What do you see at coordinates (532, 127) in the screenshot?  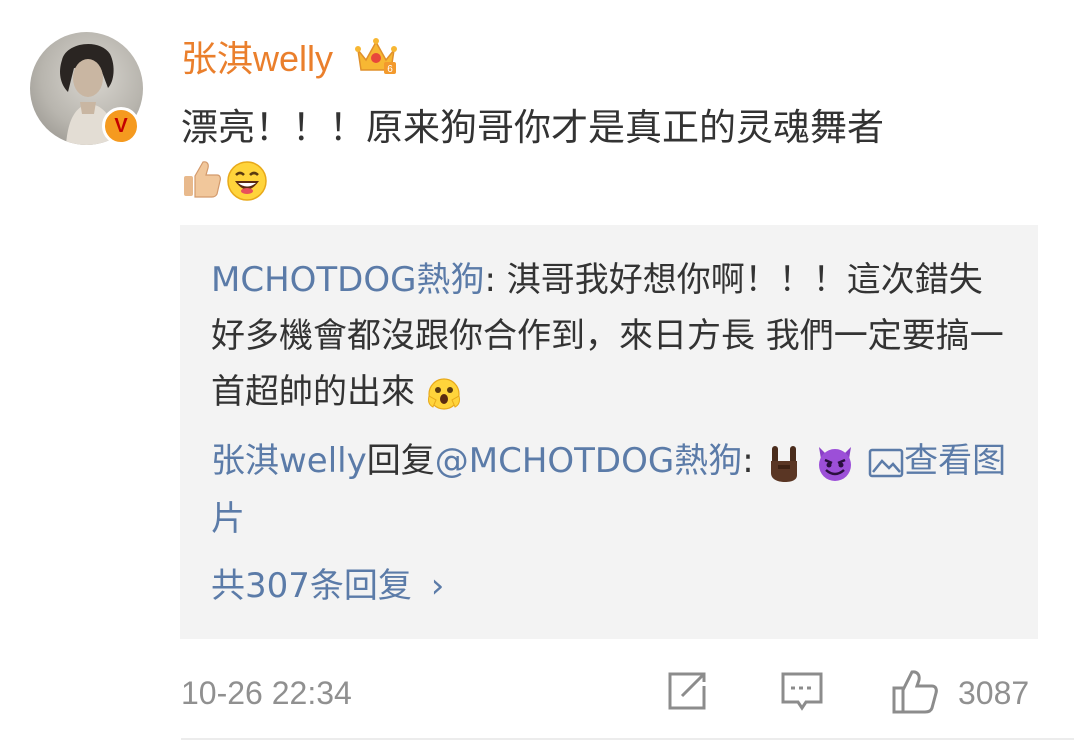 I see `comment-text: 漂亮！！！原来狗哥你才是真正的灵魂舞者` at bounding box center [532, 127].